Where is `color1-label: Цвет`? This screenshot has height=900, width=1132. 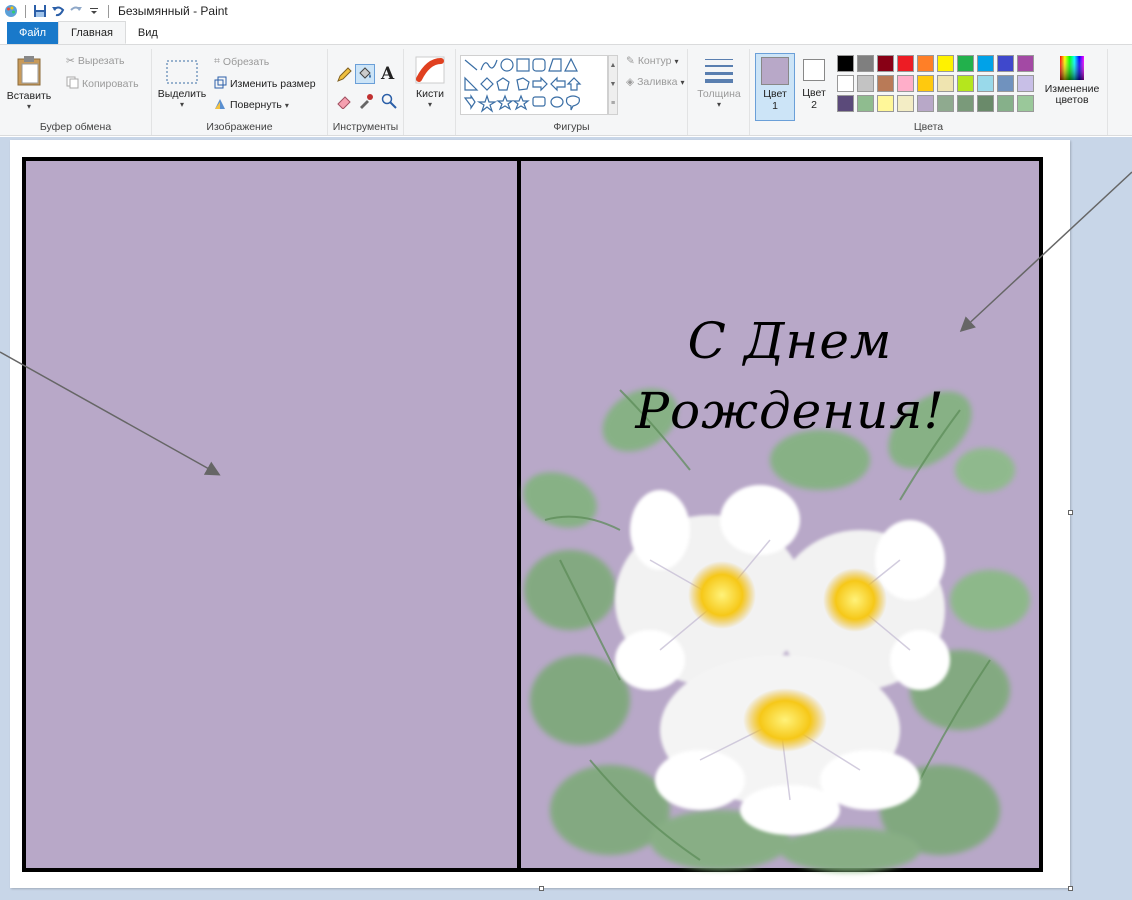
color1-label: Цвет is located at coordinates (775, 94).